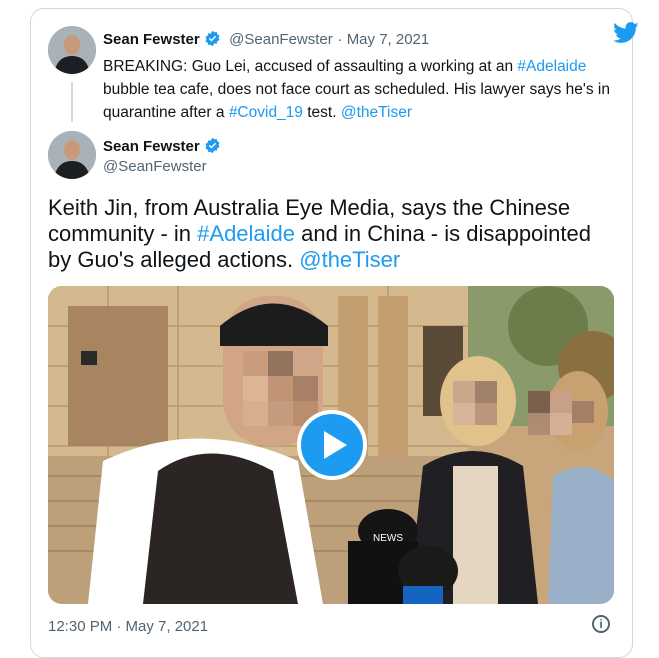  Describe the element at coordinates (335, 445) in the screenshot. I see `play-icon` at that location.